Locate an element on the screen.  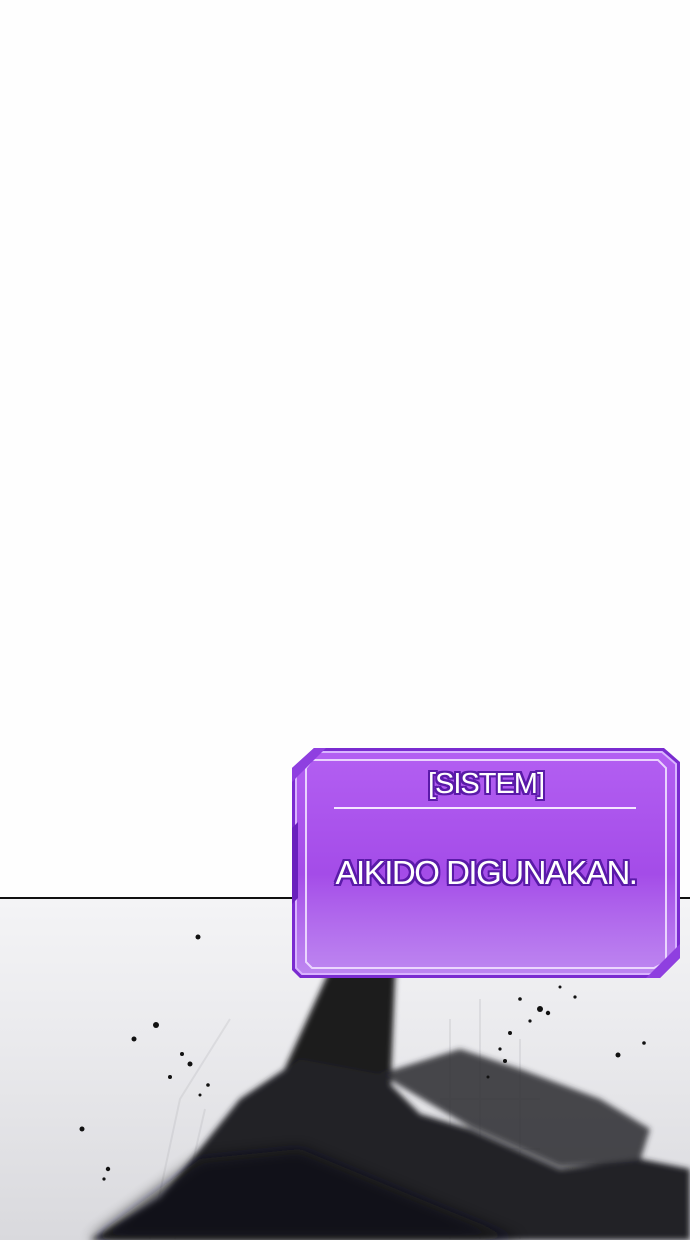
system-message: AIKIDO DIGUNAKAN. is located at coordinates (486, 872).